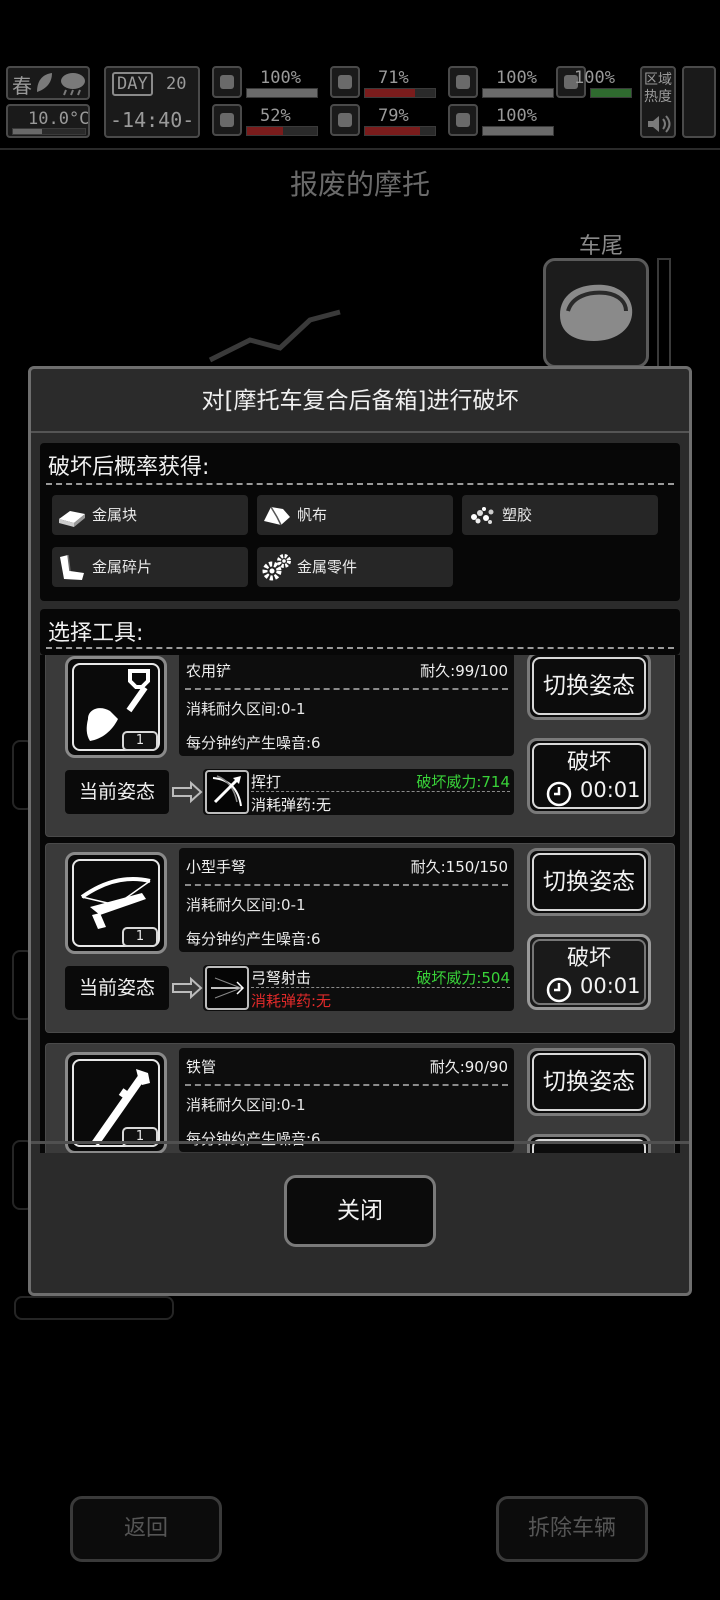 This screenshot has width=720, height=1600. What do you see at coordinates (664, 313) in the screenshot?
I see `tail-scrollbar` at bounding box center [664, 313].